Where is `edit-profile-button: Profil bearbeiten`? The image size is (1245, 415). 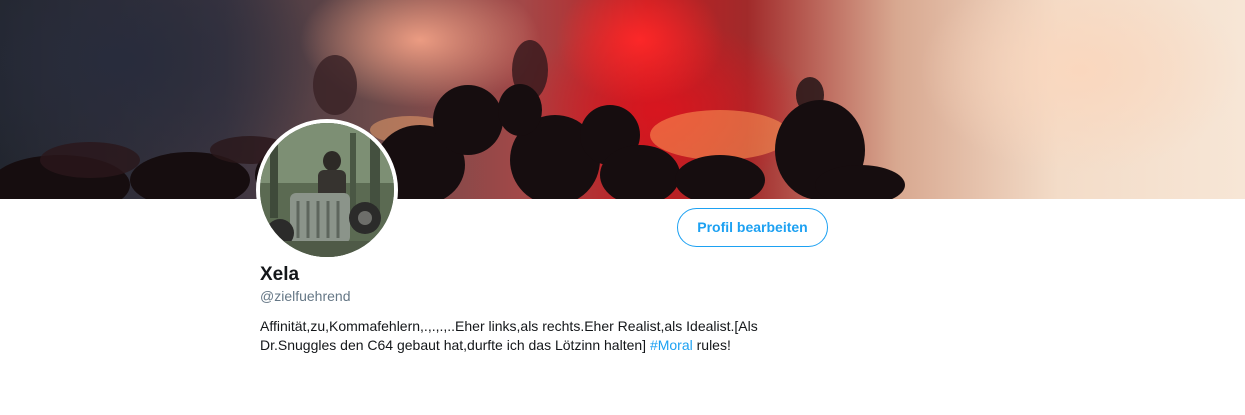 edit-profile-button: Profil bearbeiten is located at coordinates (752, 227).